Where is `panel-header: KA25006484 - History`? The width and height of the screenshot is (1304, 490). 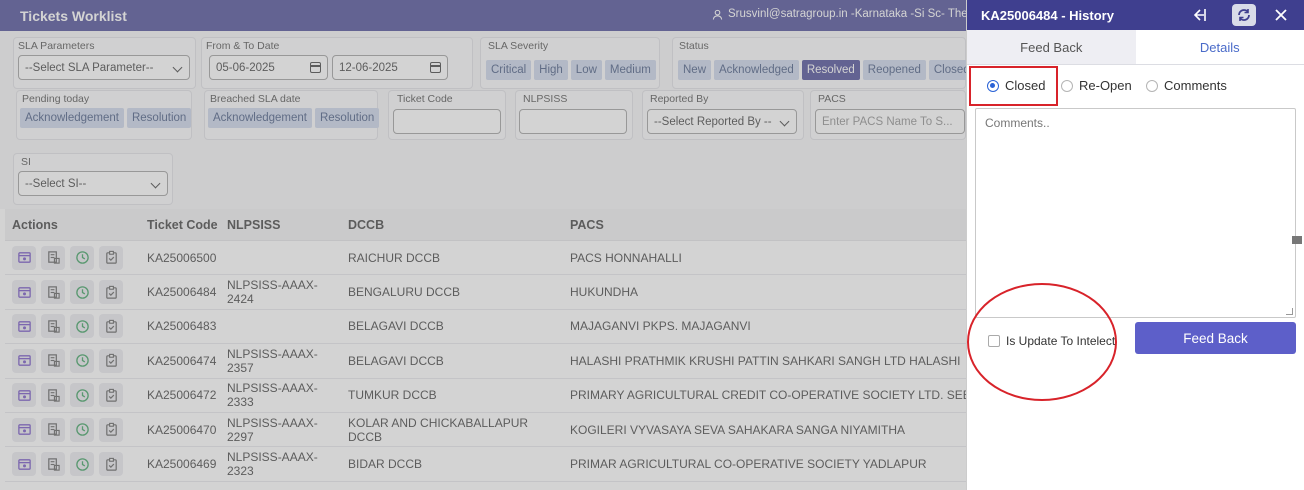 panel-header: KA25006484 - History is located at coordinates (1135, 15).